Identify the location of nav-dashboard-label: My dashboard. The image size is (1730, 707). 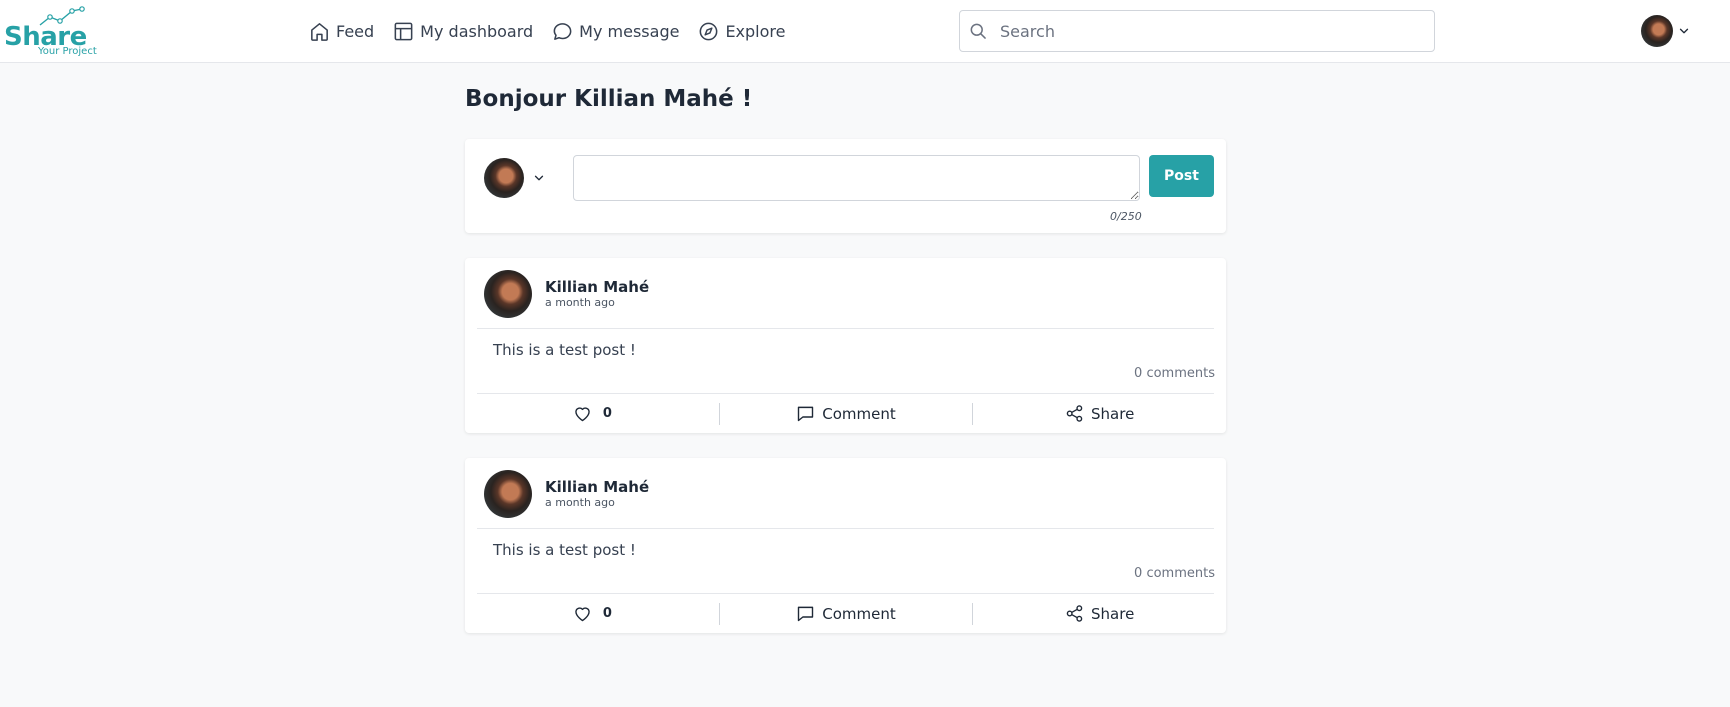
(477, 31).